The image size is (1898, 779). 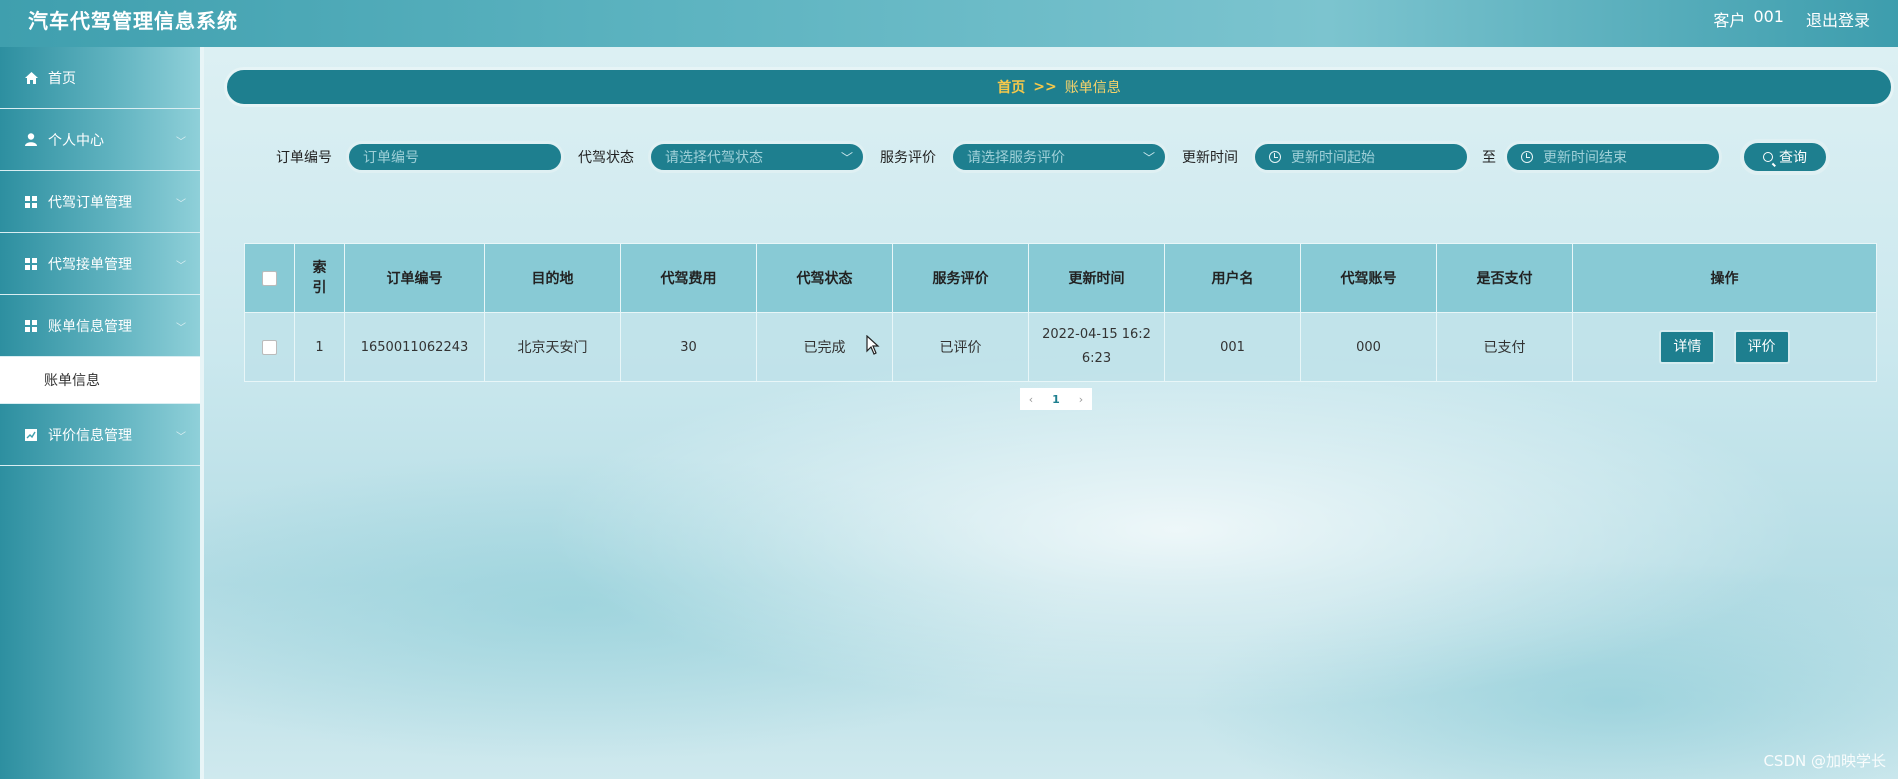 I want to click on row-checkbox, so click(x=269, y=347).